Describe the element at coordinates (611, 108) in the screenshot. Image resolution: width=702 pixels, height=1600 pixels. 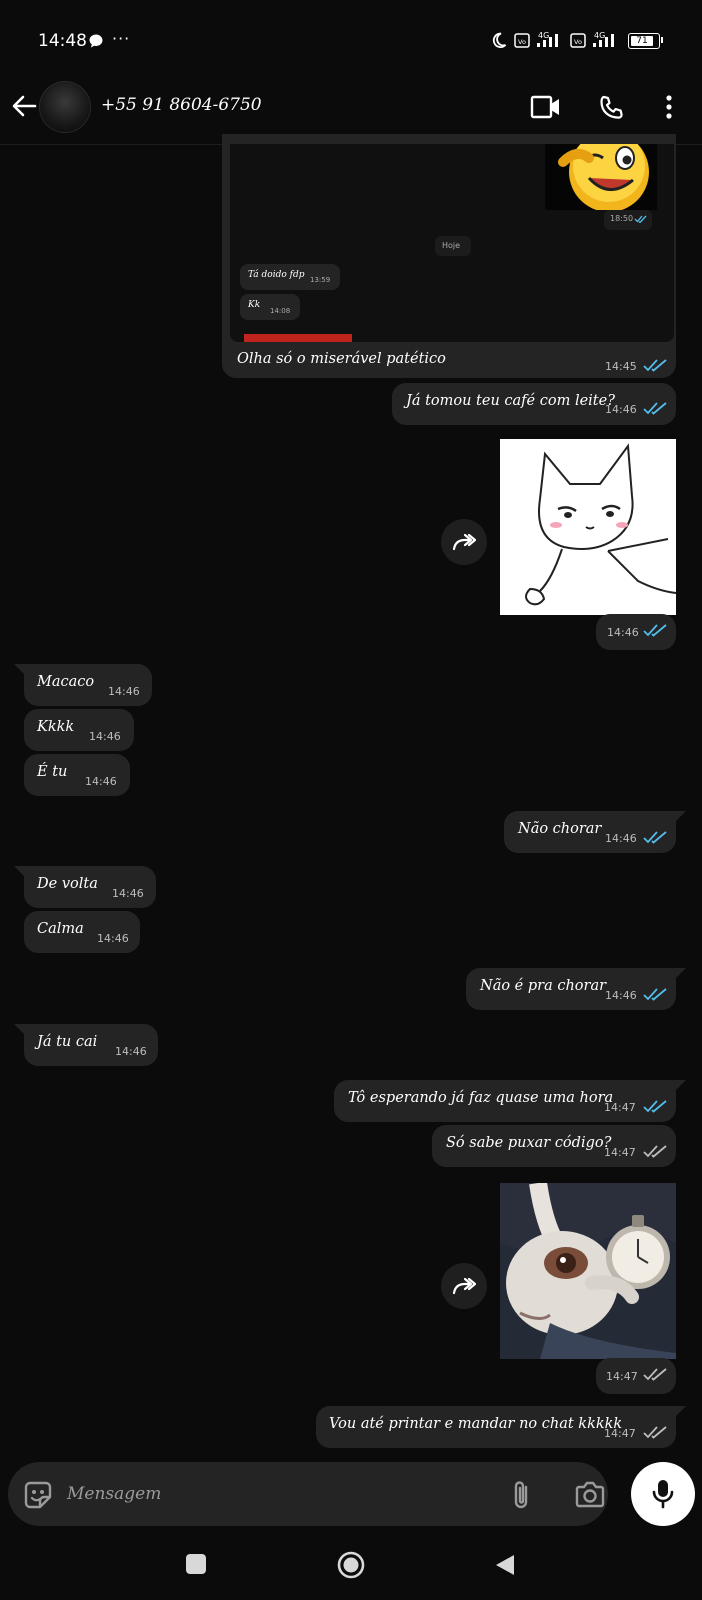
I see `voice-call-icon` at that location.